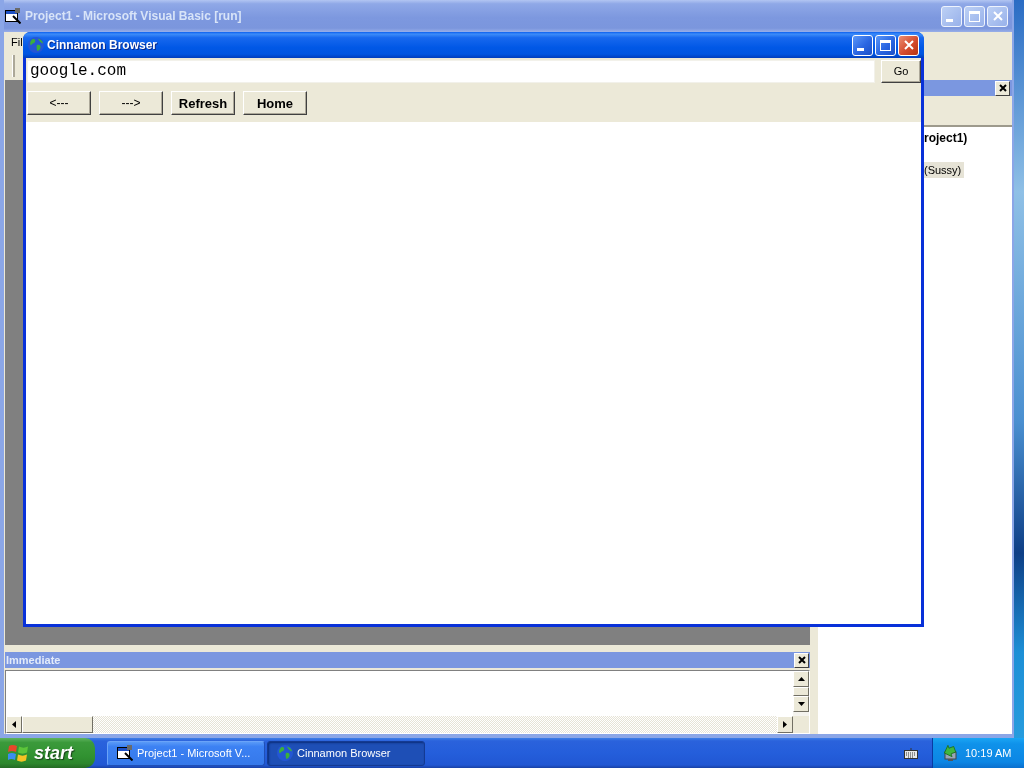  Describe the element at coordinates (946, 138) in the screenshot. I see `tree-item: roject1)` at that location.